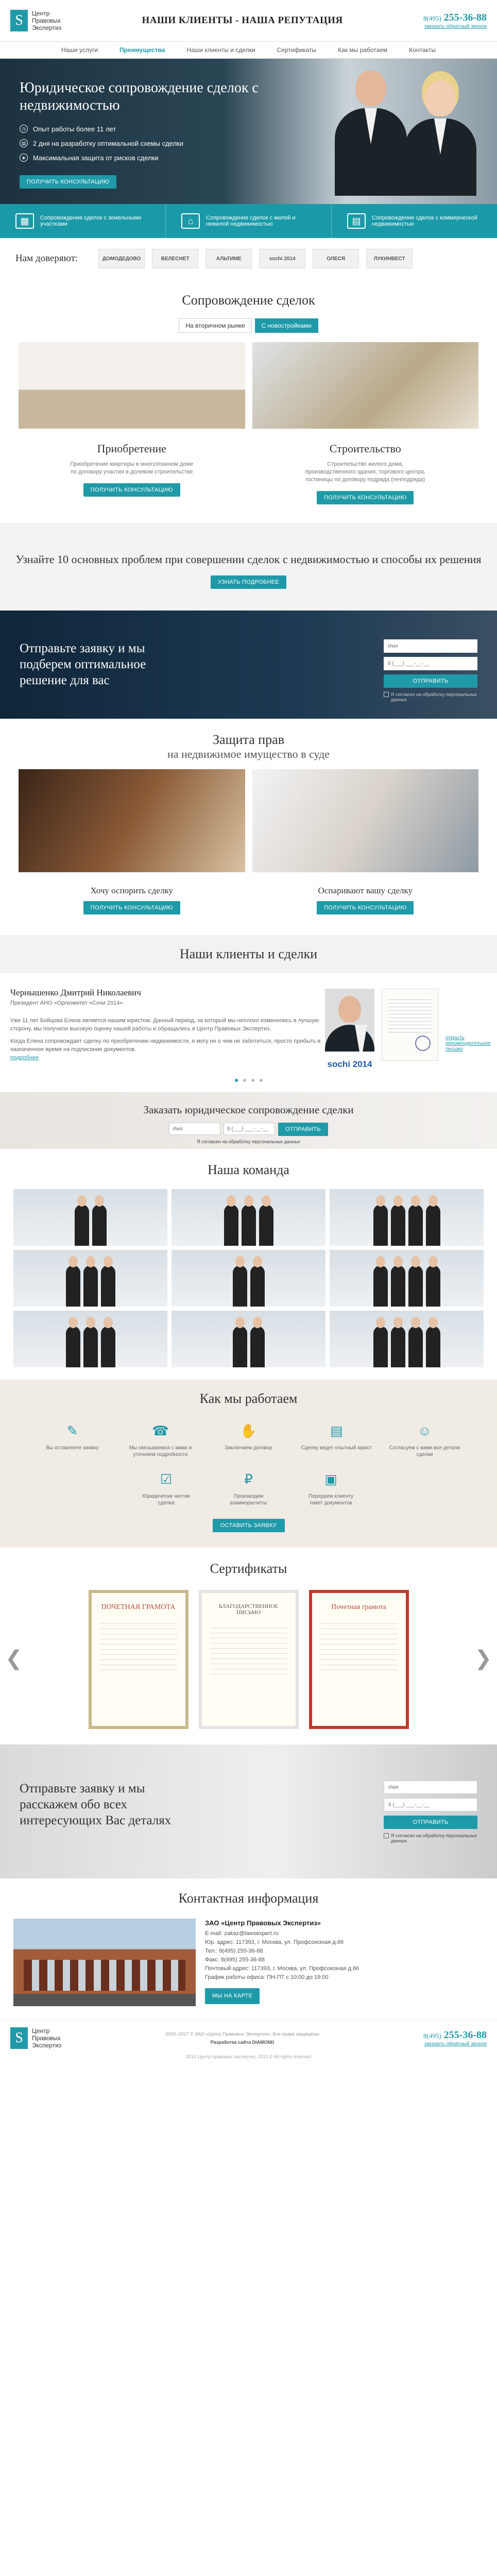 This screenshot has width=497, height=2576. What do you see at coordinates (331, 1489) in the screenshot?
I see `step-item: ▣ Передаем клиенту пакет документов` at bounding box center [331, 1489].